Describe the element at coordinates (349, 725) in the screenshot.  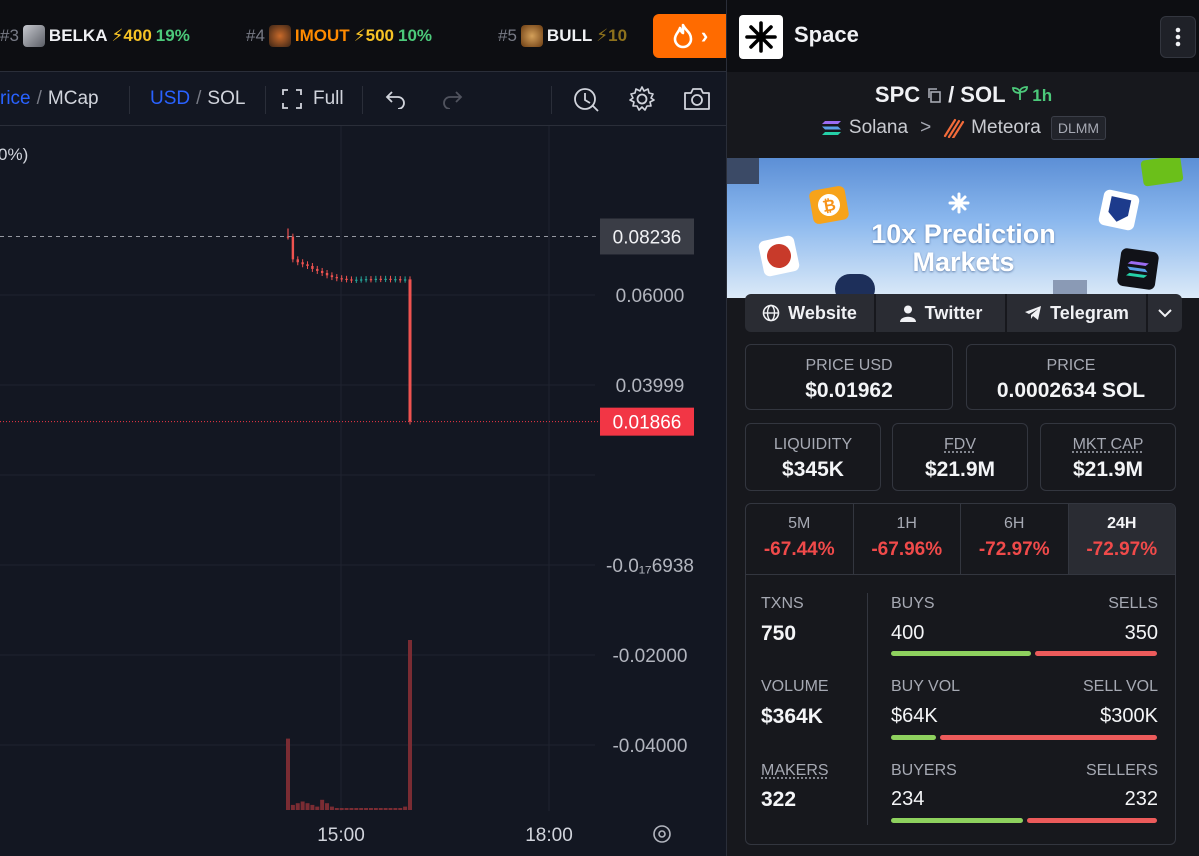
I see `volume-bars` at that location.